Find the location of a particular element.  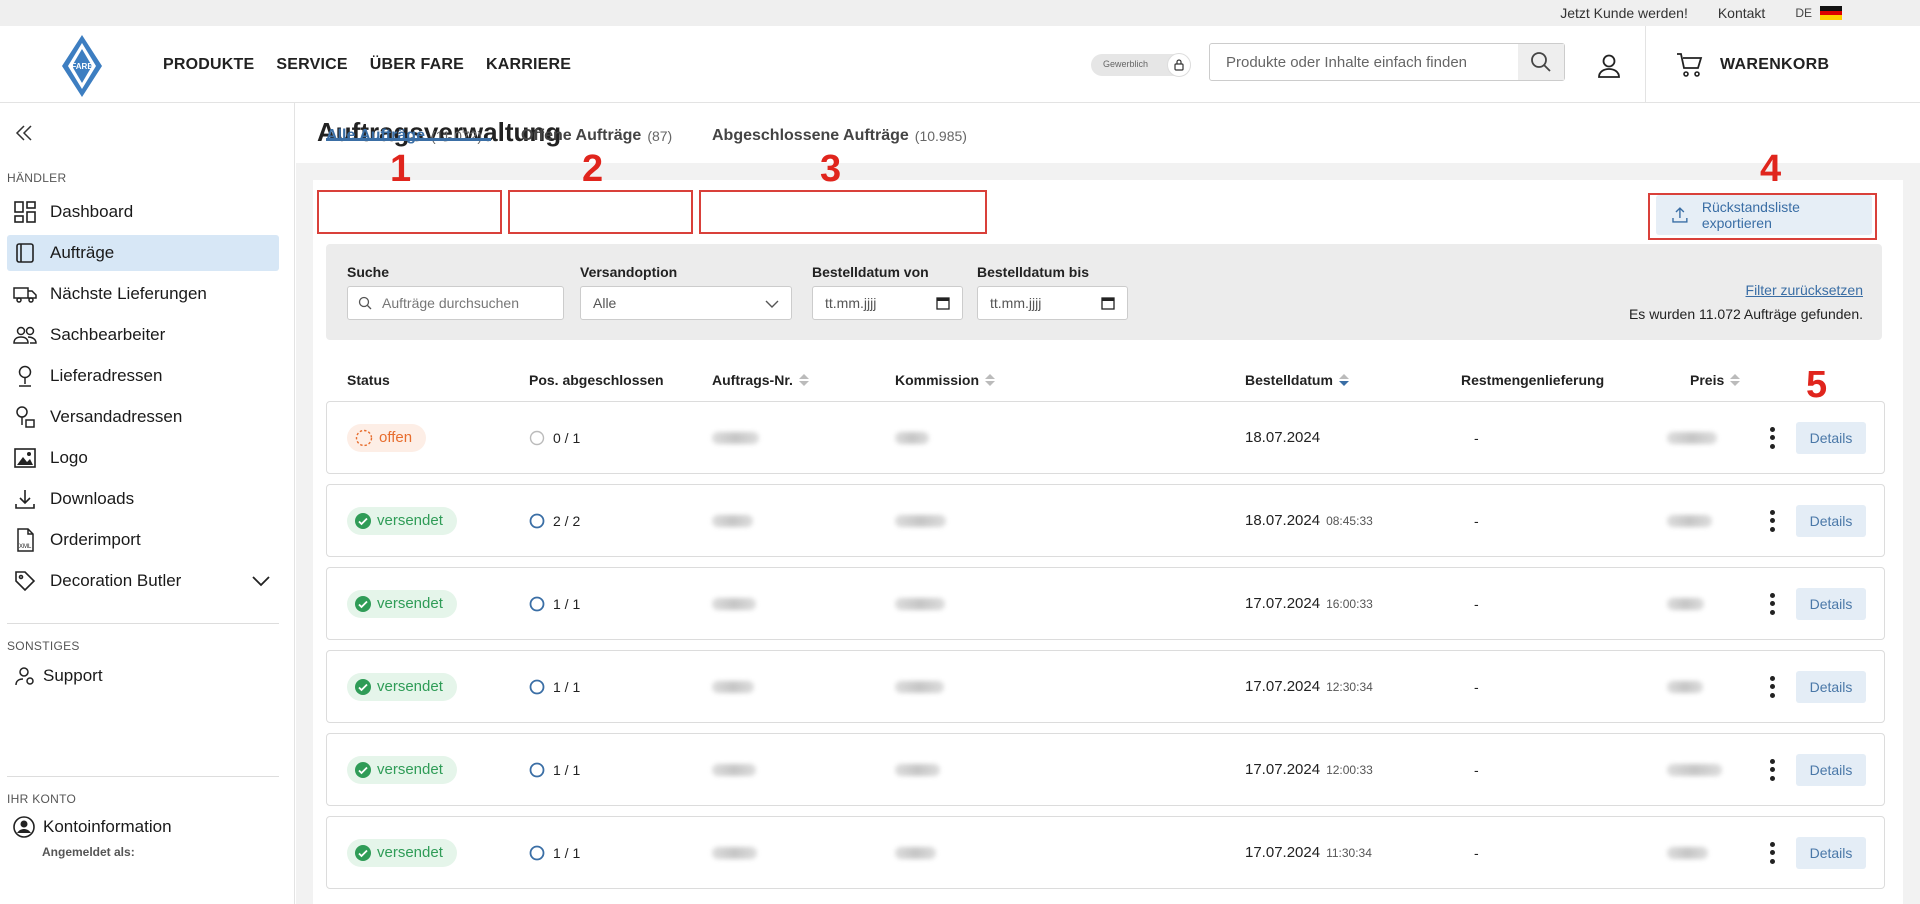

order-date: 18.07.2024 is located at coordinates (1283, 437).